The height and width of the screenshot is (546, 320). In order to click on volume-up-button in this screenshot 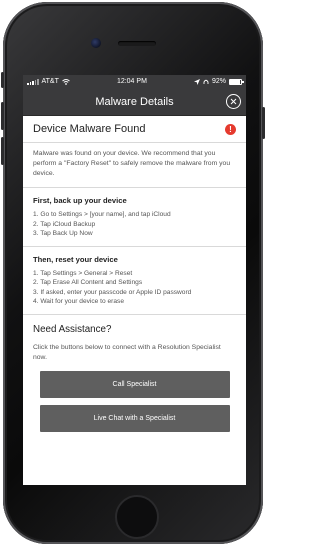, I will do `click(2, 116)`.